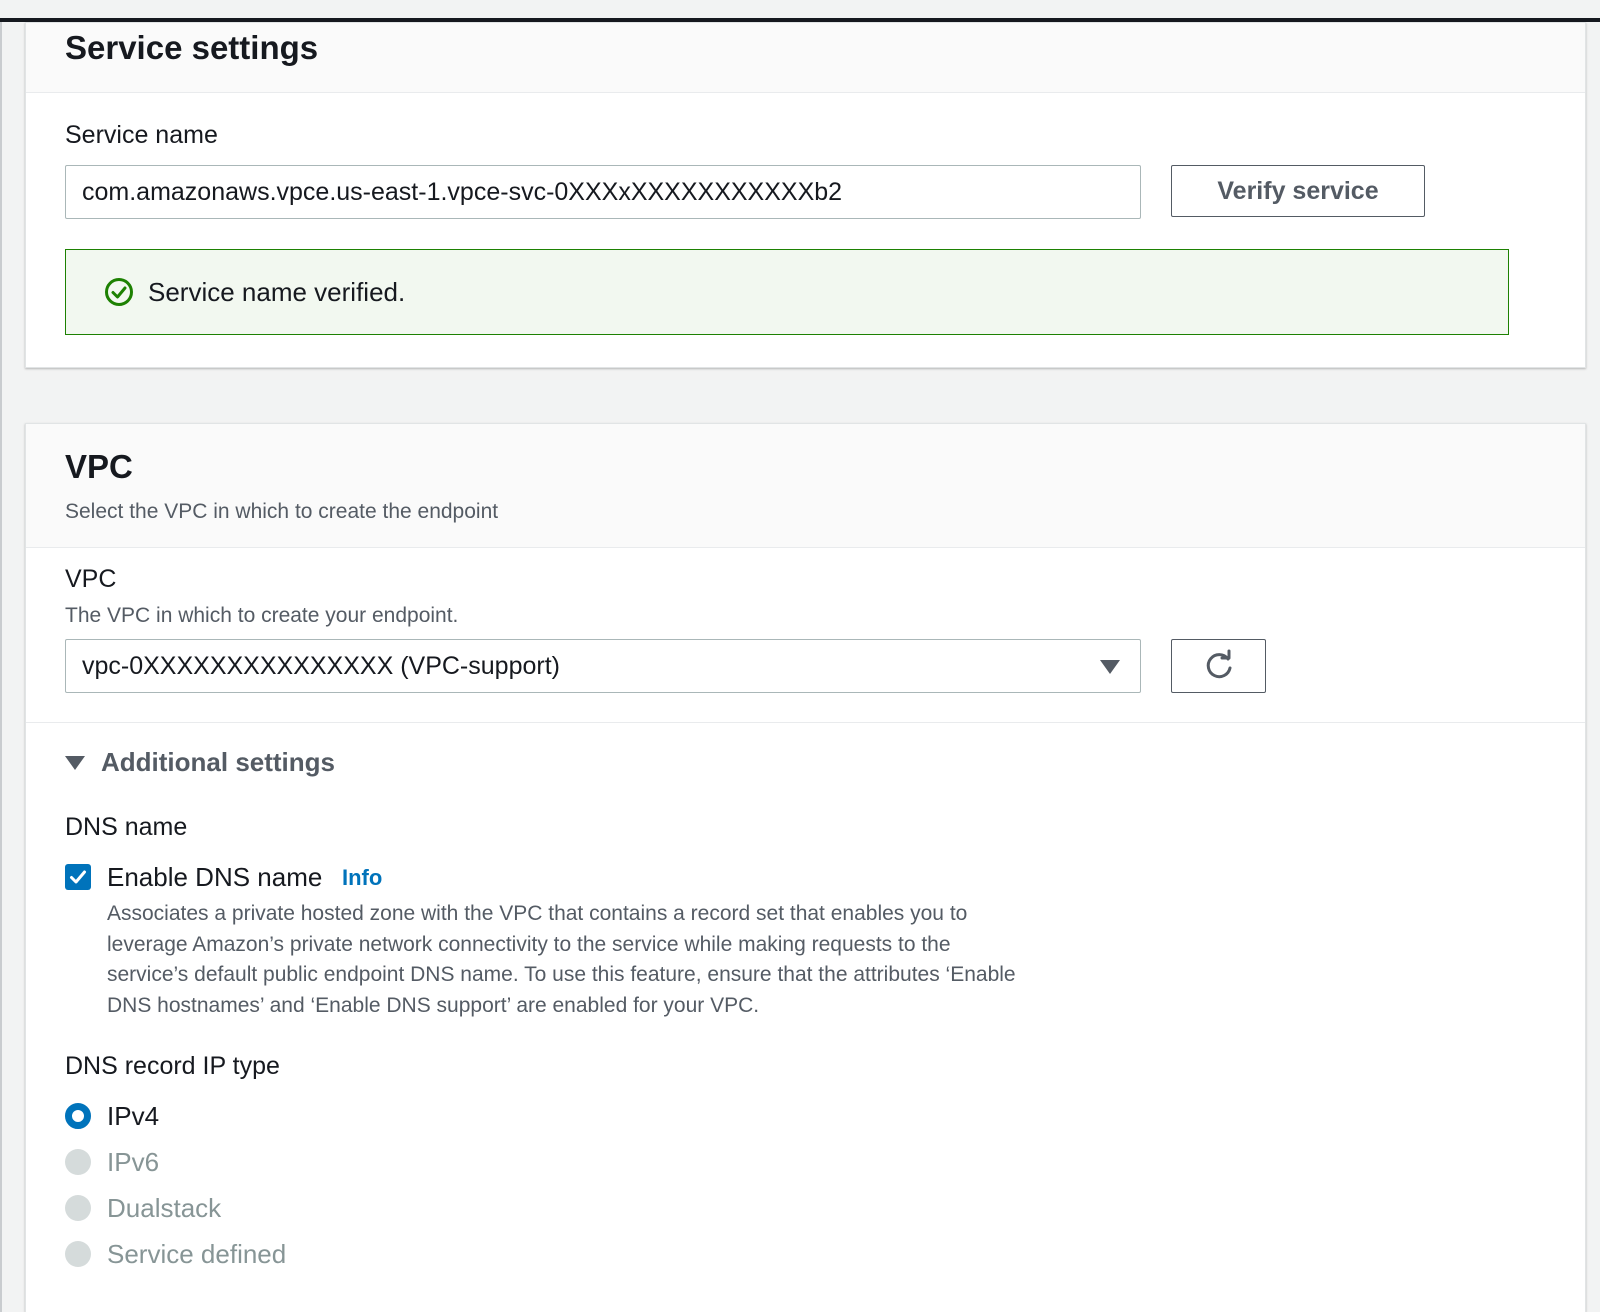 Image resolution: width=1600 pixels, height=1312 pixels. Describe the element at coordinates (805, 58) in the screenshot. I see `service-settings-header: Service settings` at that location.